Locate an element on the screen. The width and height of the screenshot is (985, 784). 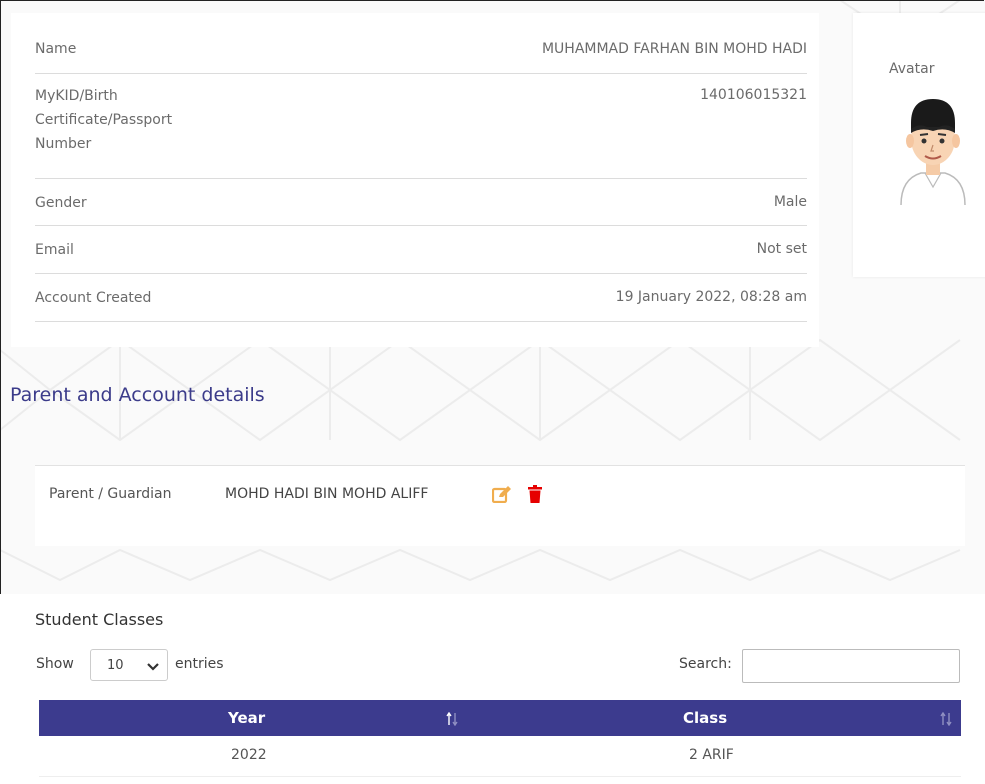
gender-value: Male is located at coordinates (790, 202).